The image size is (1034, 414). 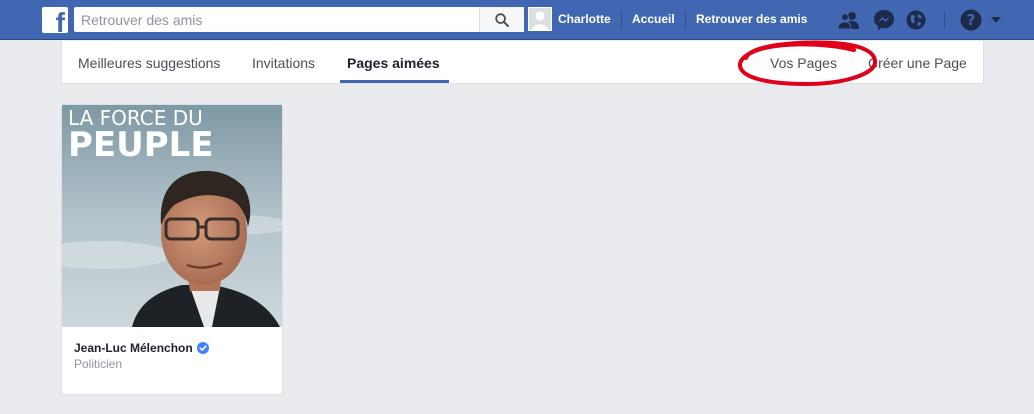 I want to click on avatar, so click(x=540, y=19).